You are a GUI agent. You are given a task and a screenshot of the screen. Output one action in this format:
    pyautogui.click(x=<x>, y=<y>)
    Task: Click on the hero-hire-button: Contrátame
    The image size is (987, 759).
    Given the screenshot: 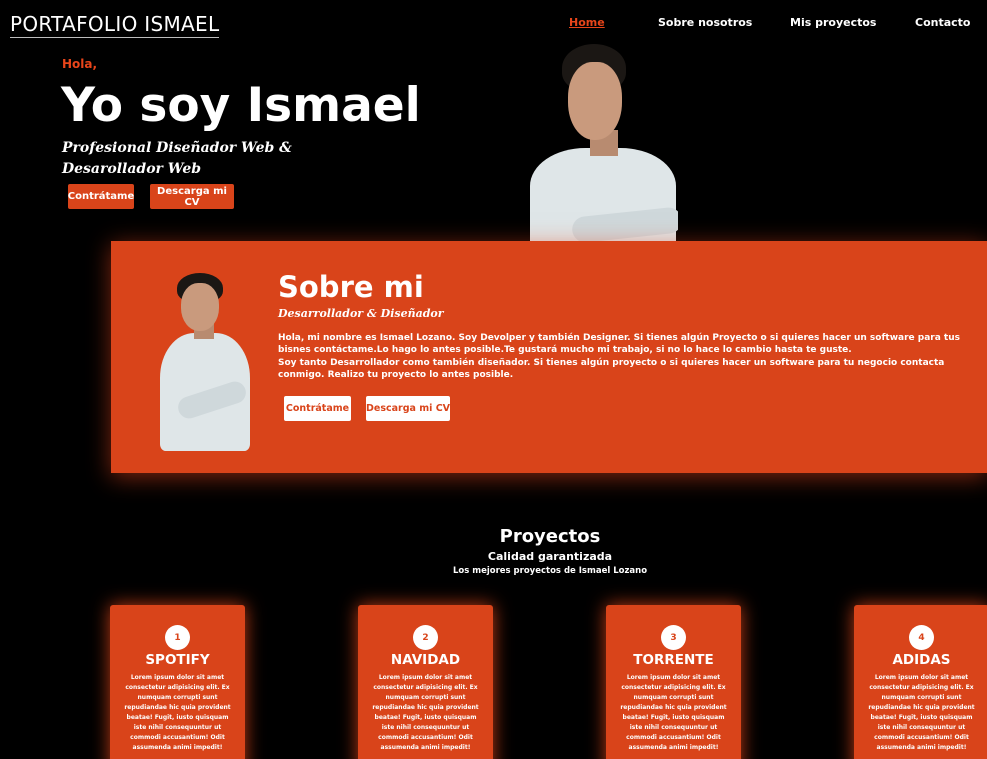 What is the action you would take?
    pyautogui.click(x=101, y=196)
    